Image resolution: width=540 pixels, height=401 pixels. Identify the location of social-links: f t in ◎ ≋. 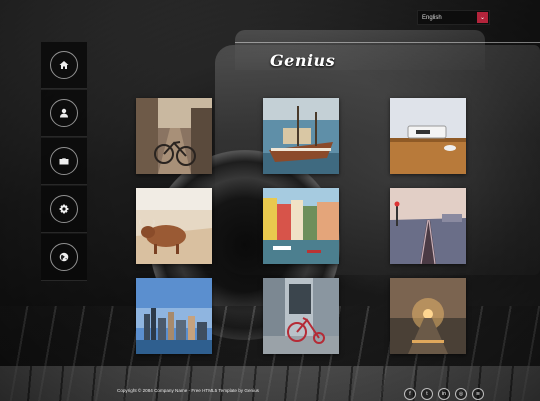
(444, 394).